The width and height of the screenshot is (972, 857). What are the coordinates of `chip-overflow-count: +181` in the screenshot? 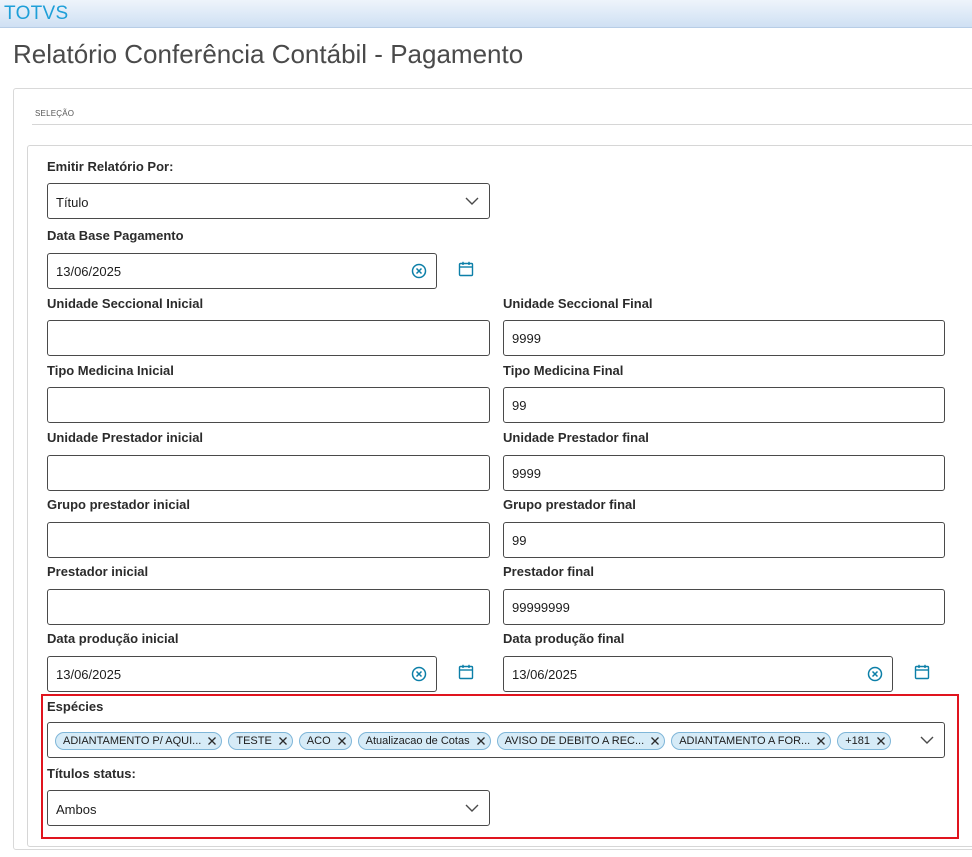 It's located at (864, 741).